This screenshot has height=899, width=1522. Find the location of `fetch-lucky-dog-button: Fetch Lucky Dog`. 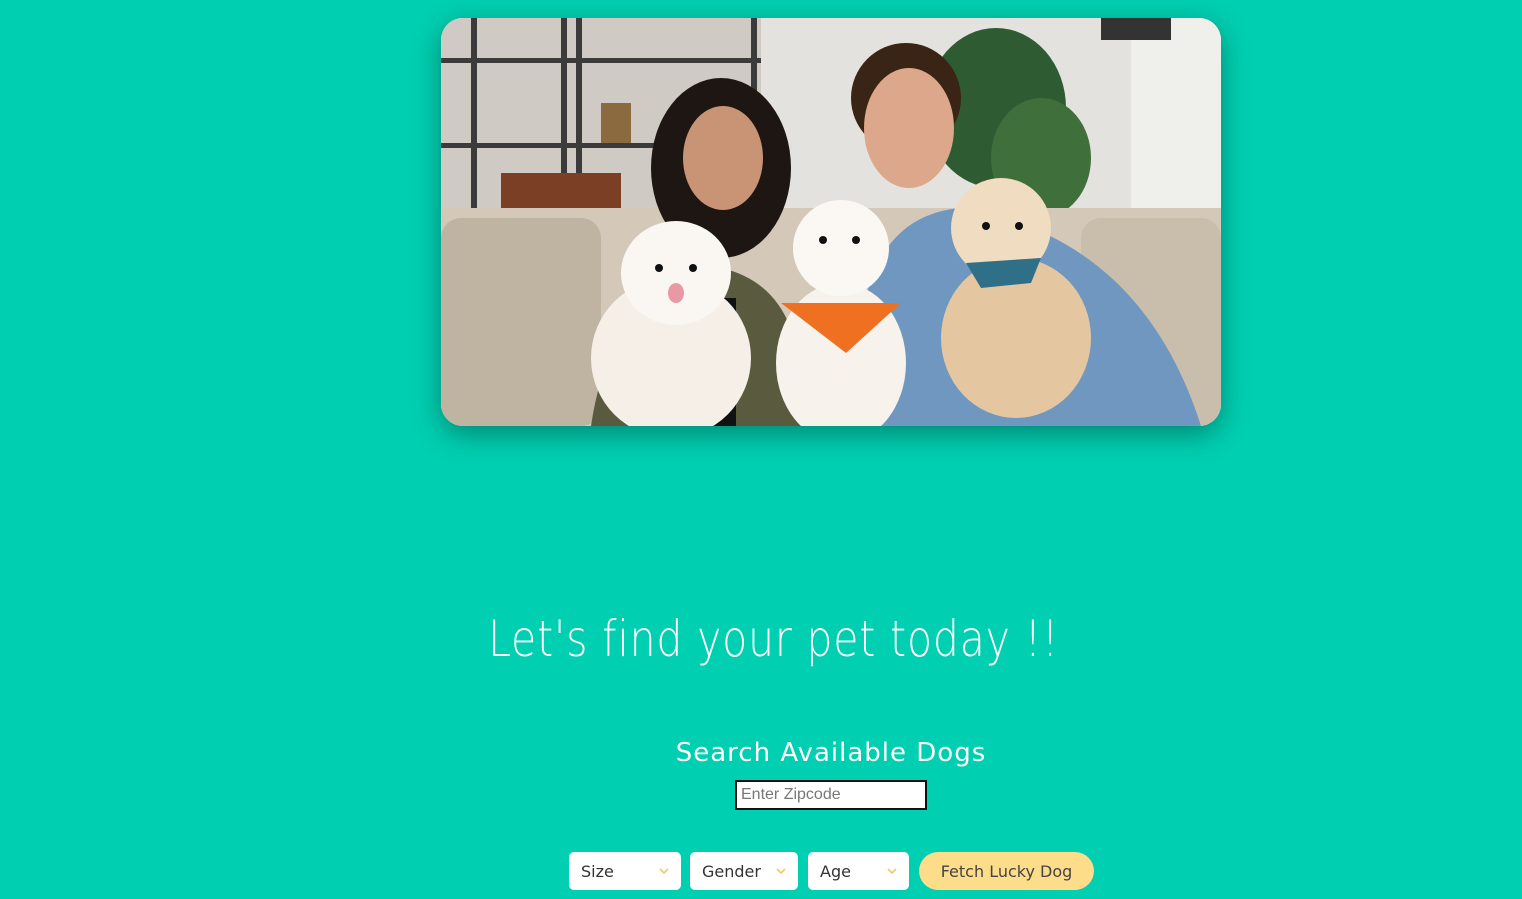

fetch-lucky-dog-button: Fetch Lucky Dog is located at coordinates (1006, 871).